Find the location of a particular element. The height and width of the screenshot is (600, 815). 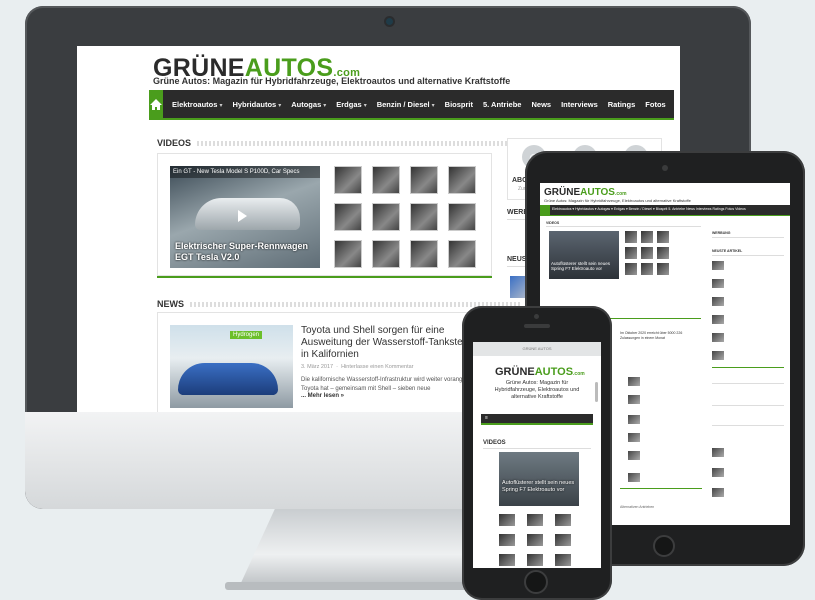

phone-scrollbar is located at coordinates (596, 392).